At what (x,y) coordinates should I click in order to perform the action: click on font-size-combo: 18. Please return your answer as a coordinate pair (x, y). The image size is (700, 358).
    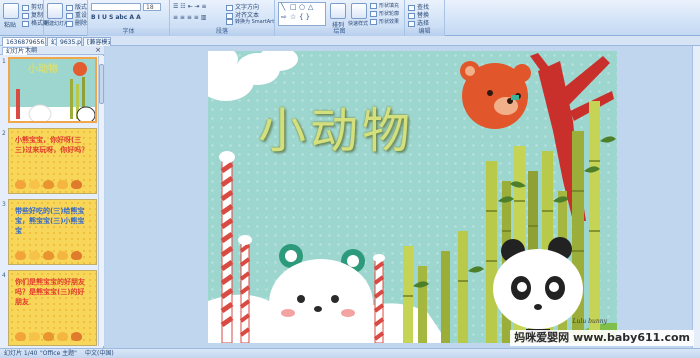
    Looking at the image, I should click on (152, 7).